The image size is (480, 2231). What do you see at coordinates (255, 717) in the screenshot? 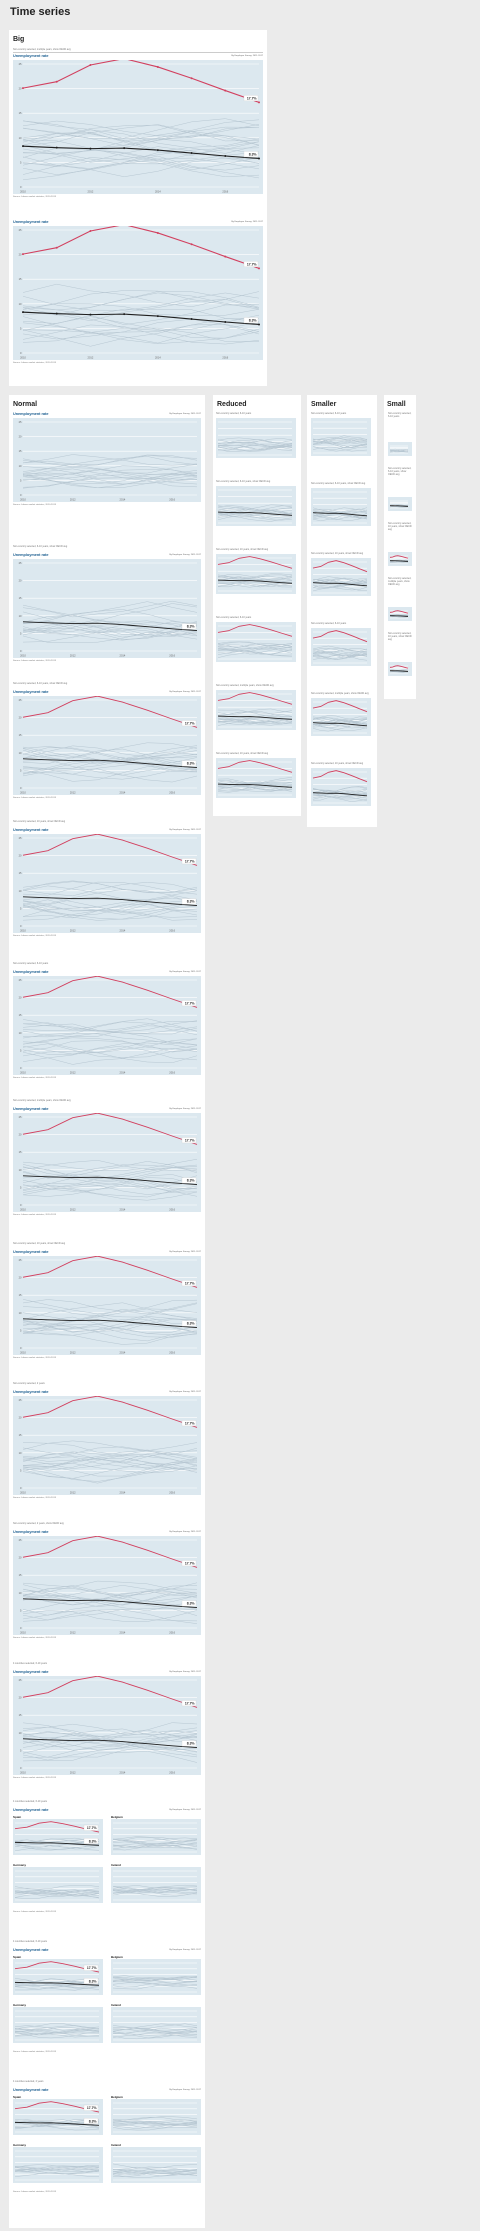
I see `series-line-average` at bounding box center [255, 717].